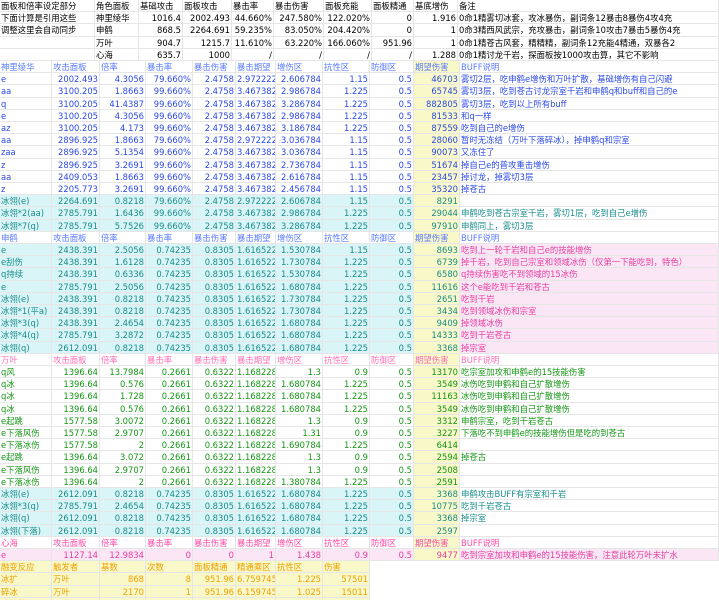 Image resolution: width=719 pixels, height=600 pixels. I want to click on kazuha-cell: 1577.58, so click(76, 433).